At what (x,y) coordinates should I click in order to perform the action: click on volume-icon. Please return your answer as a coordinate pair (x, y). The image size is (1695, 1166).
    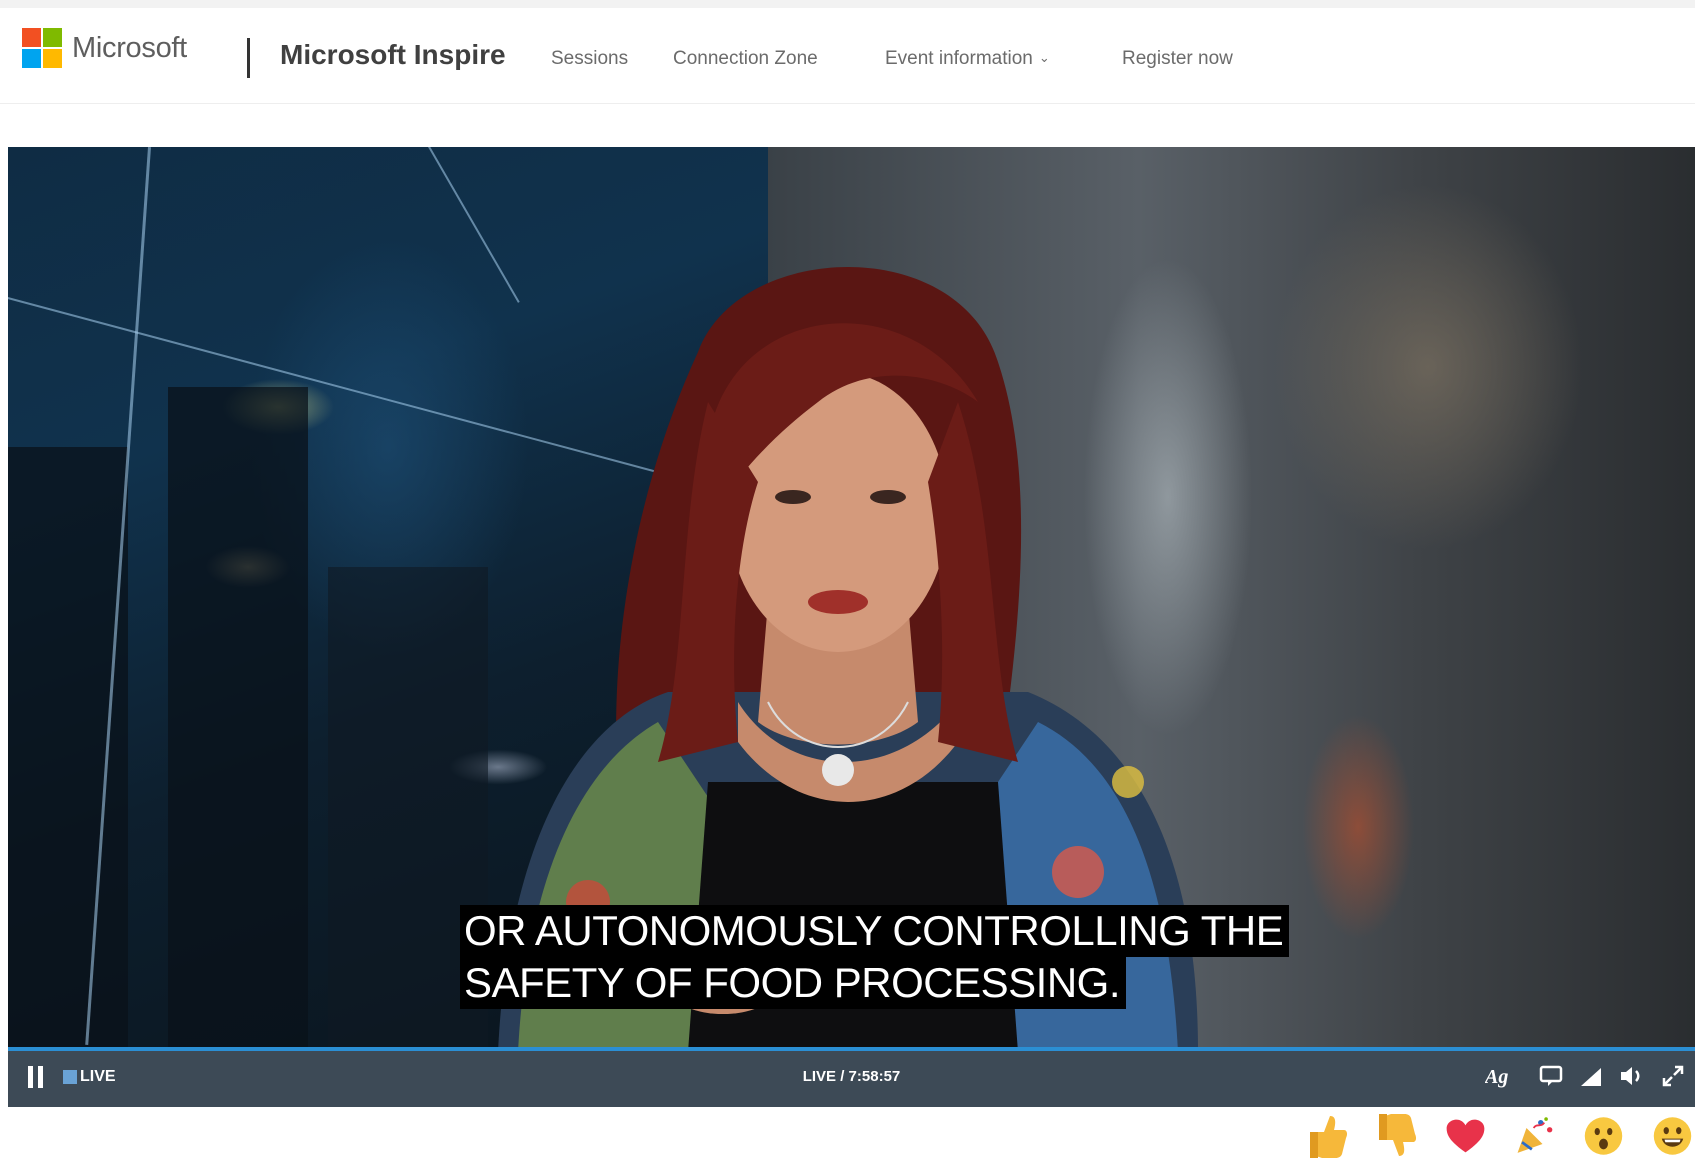
    Looking at the image, I should click on (1632, 1078).